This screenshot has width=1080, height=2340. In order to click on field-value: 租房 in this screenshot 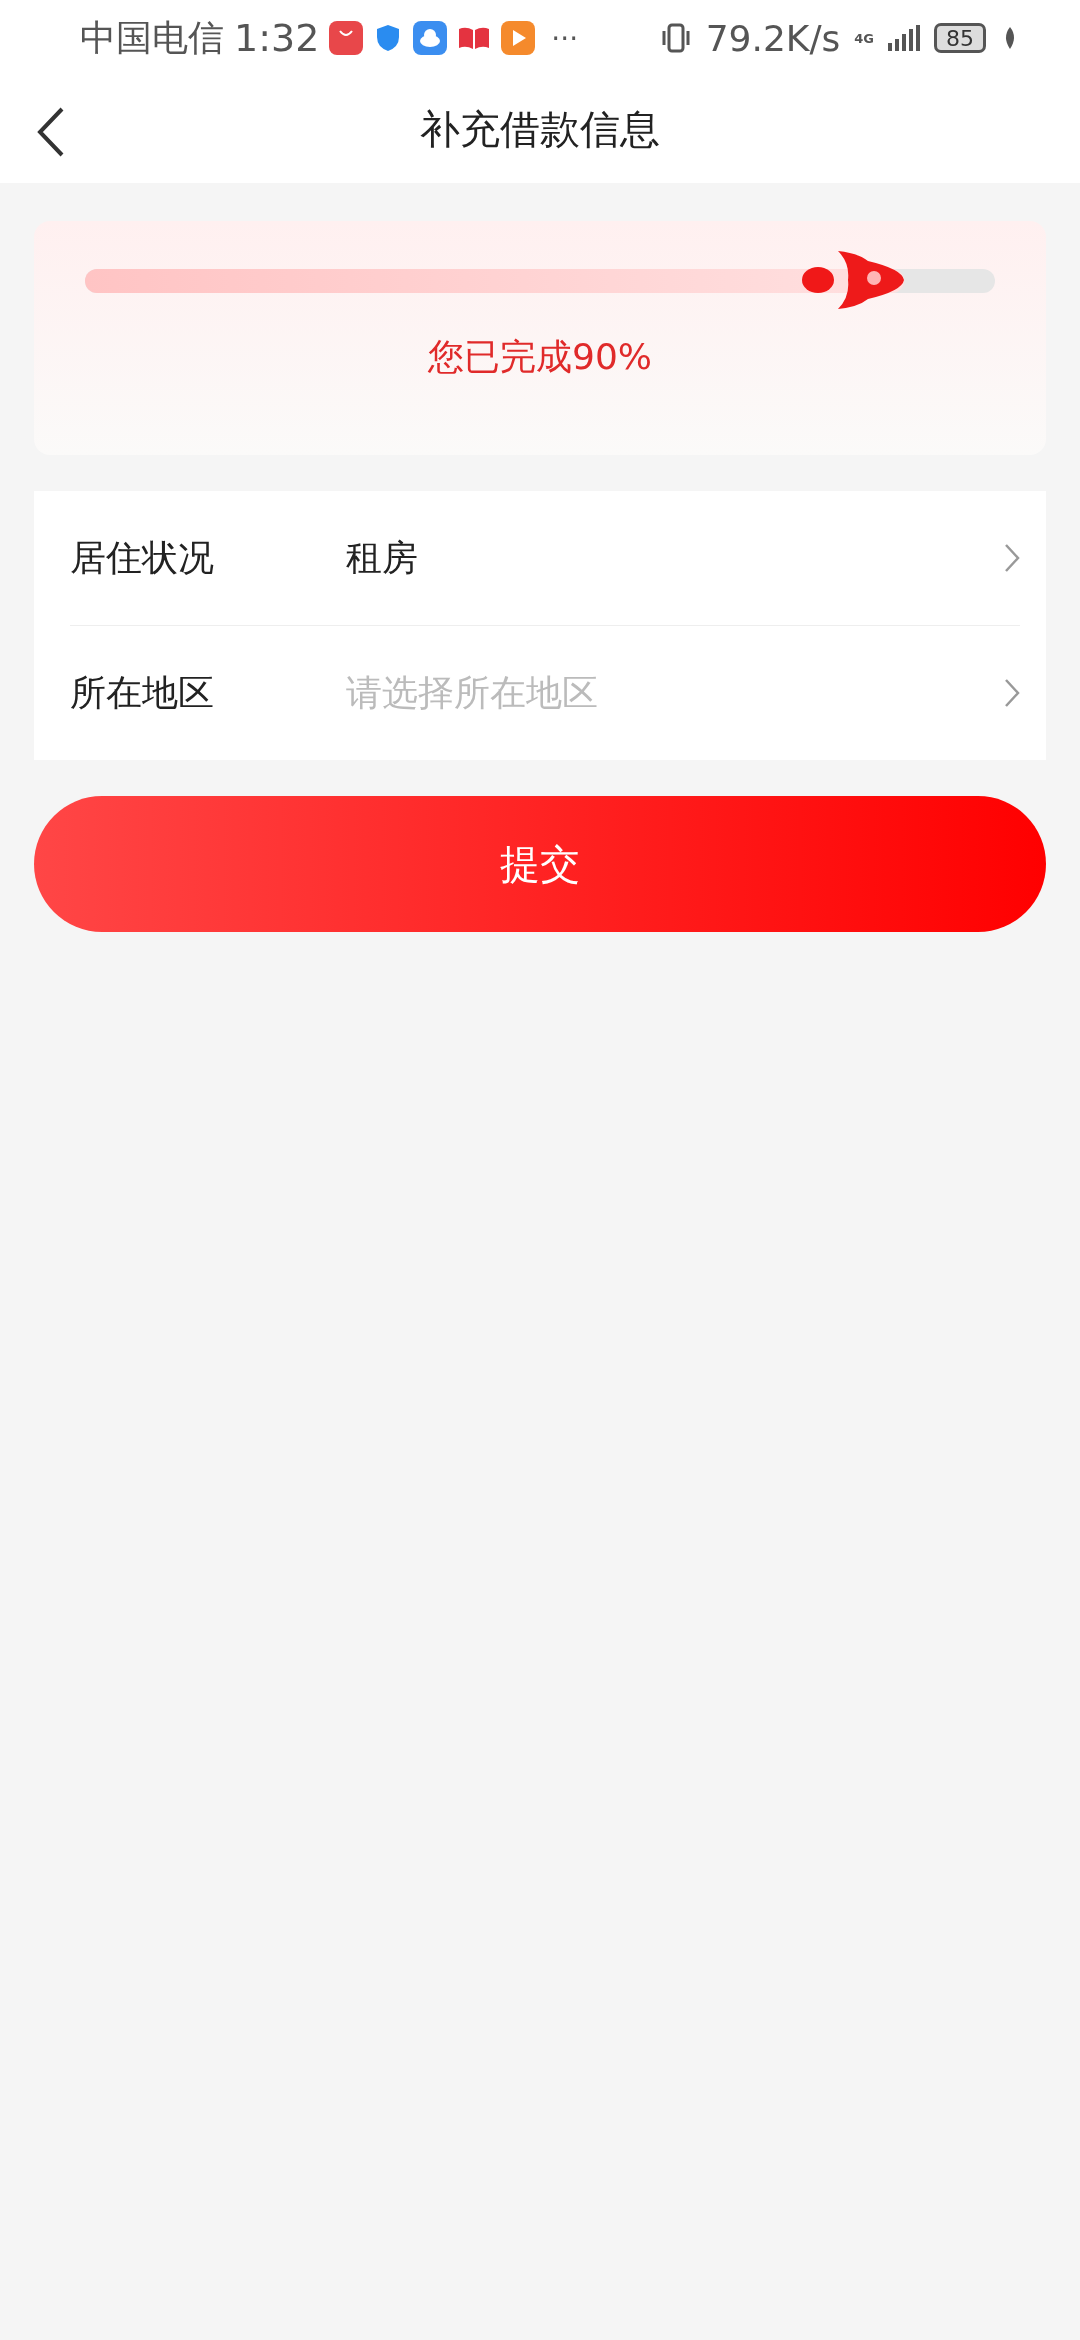, I will do `click(382, 557)`.